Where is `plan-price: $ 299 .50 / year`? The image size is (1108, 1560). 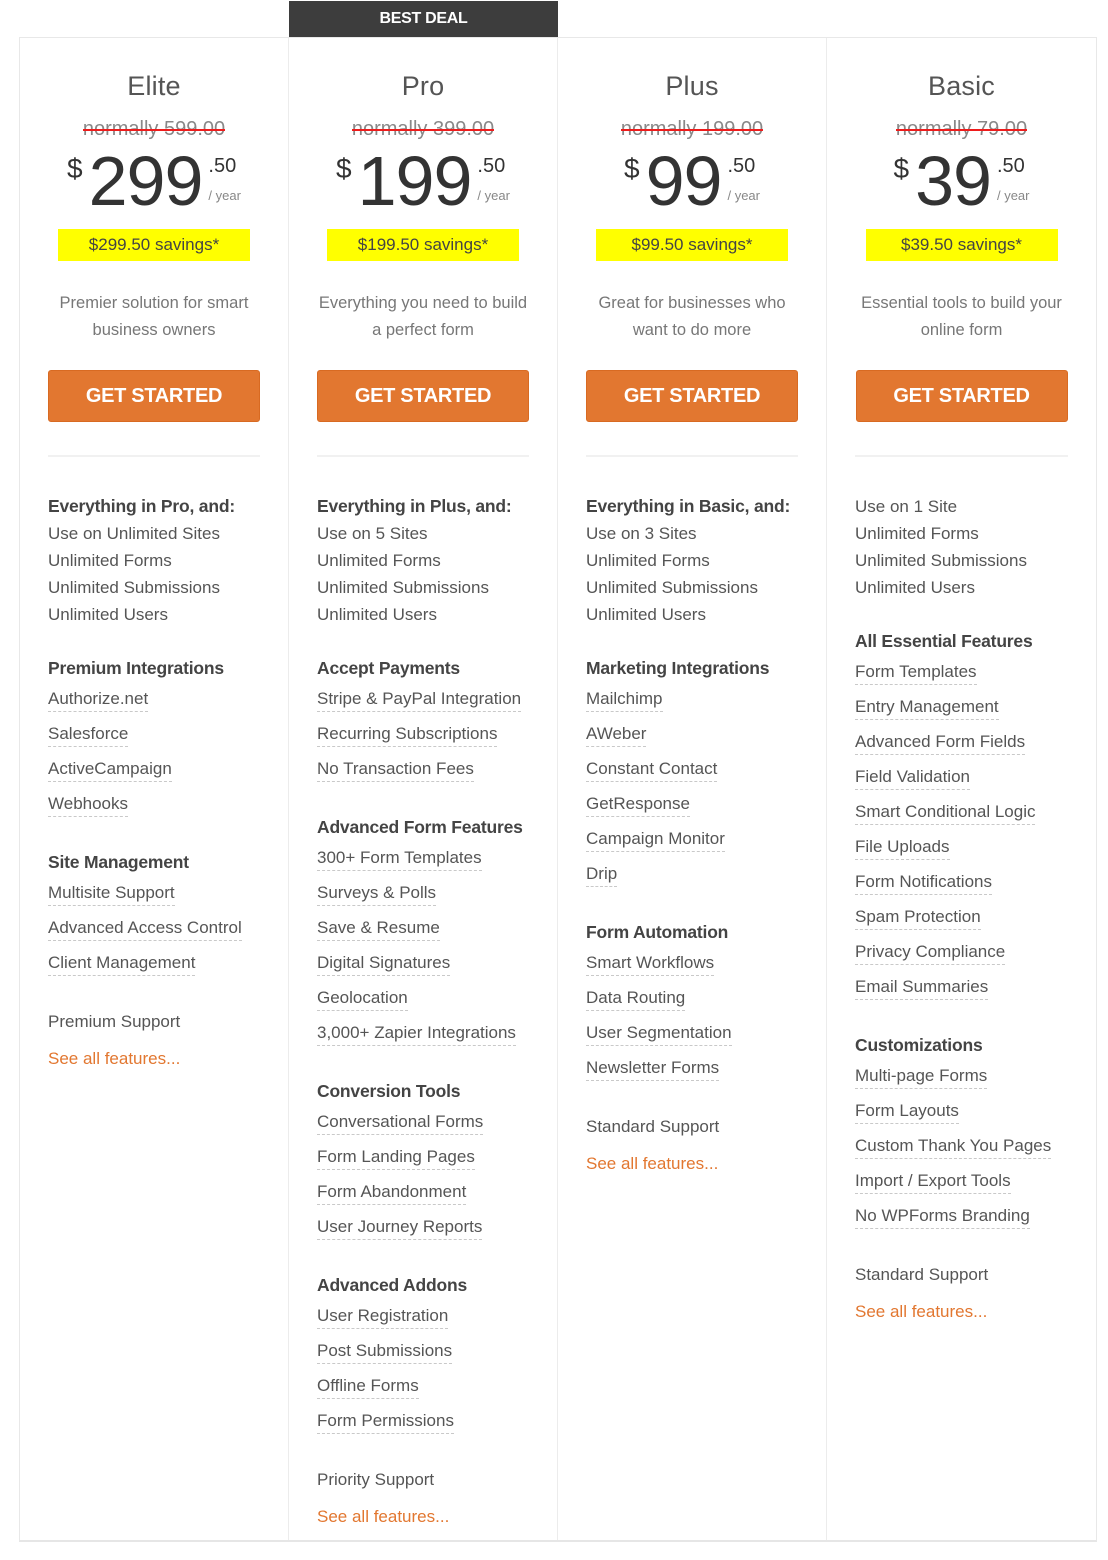 plan-price: $ 299 .50 / year is located at coordinates (154, 181).